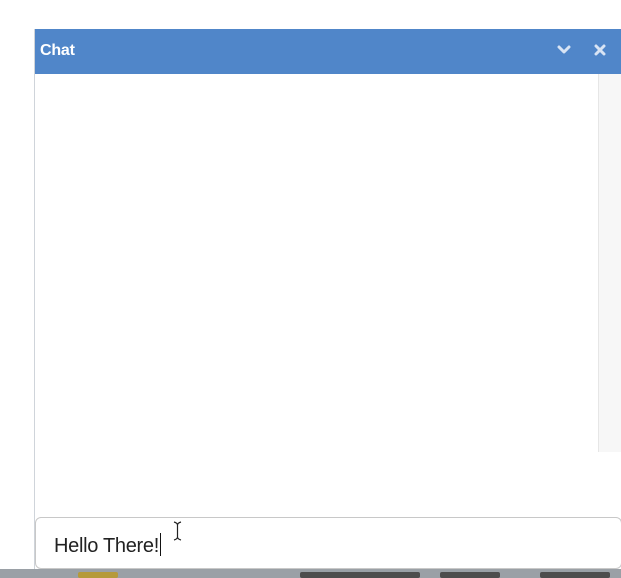  Describe the element at coordinates (328, 543) in the screenshot. I see `chat-input-field: Hello There!` at that location.